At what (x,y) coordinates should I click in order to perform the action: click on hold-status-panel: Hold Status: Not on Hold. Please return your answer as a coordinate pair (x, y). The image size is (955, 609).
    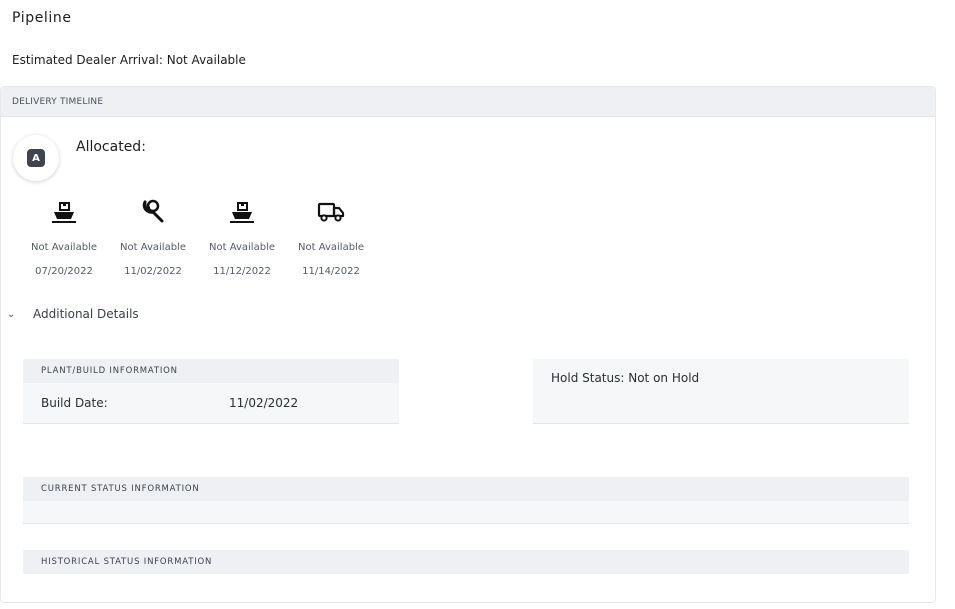
    Looking at the image, I should click on (721, 391).